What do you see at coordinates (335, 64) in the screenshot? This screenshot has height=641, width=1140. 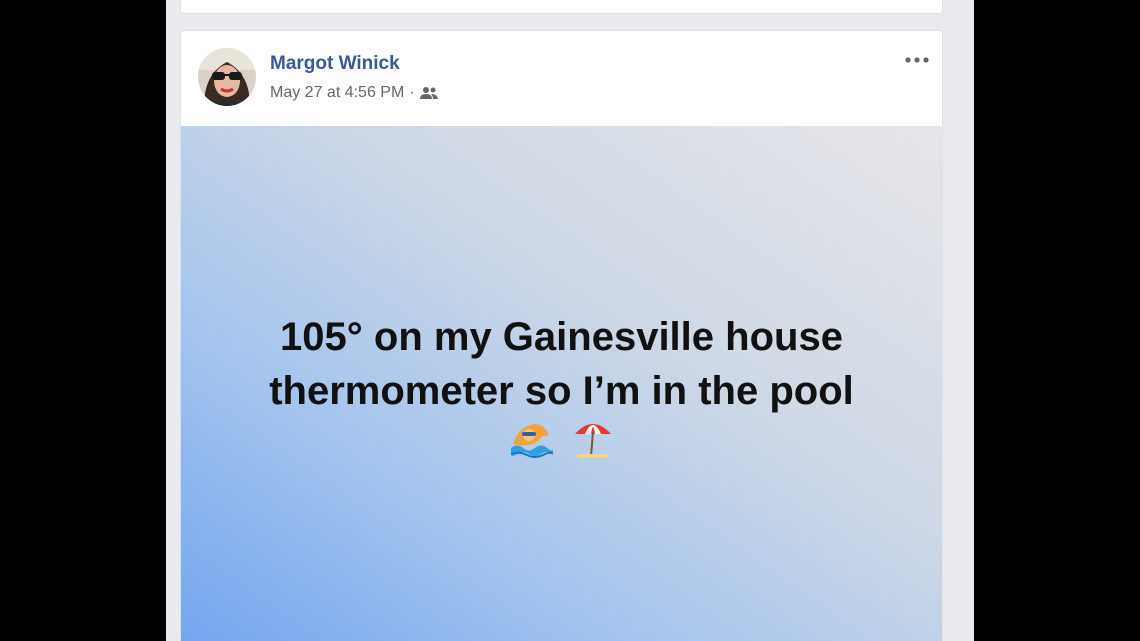 I see `author-name: Margot Winick` at bounding box center [335, 64].